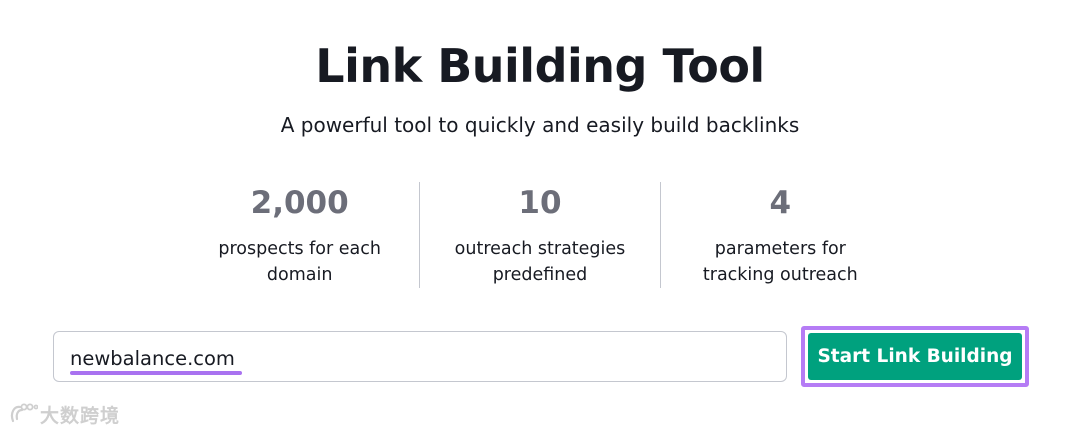 This screenshot has width=1080, height=434. I want to click on start-link-building-button: Start Link Building, so click(915, 356).